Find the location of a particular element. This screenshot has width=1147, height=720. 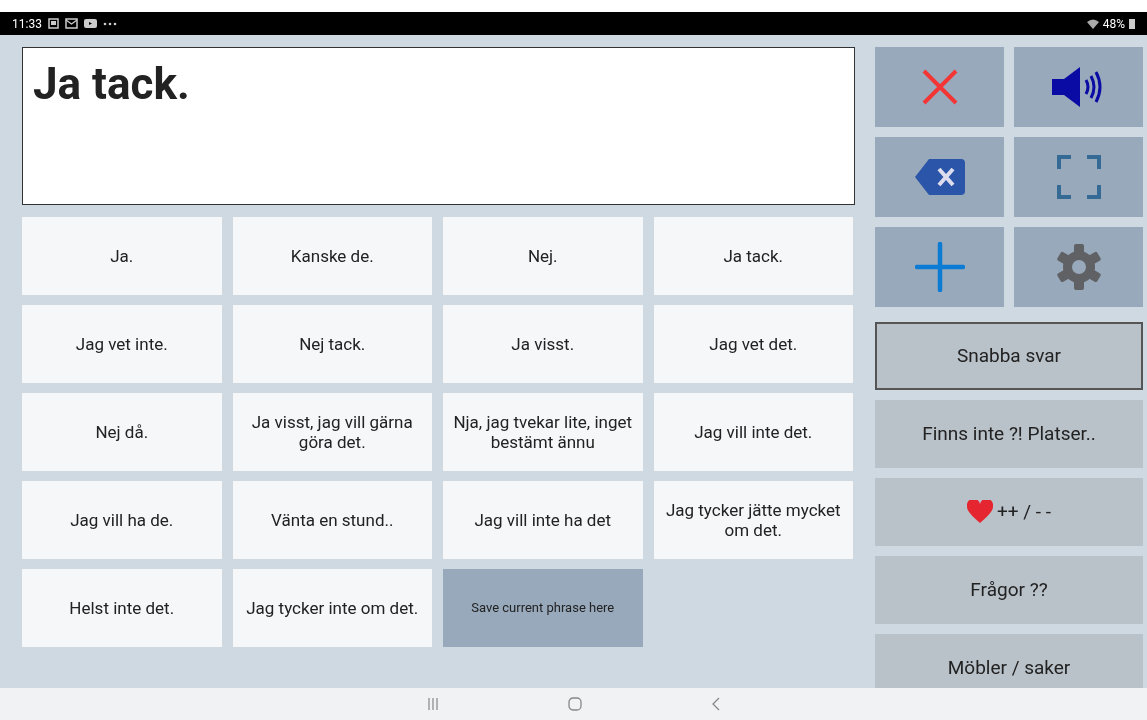

phrase-button: Jag tycker inte om det. is located at coordinates (332, 608).